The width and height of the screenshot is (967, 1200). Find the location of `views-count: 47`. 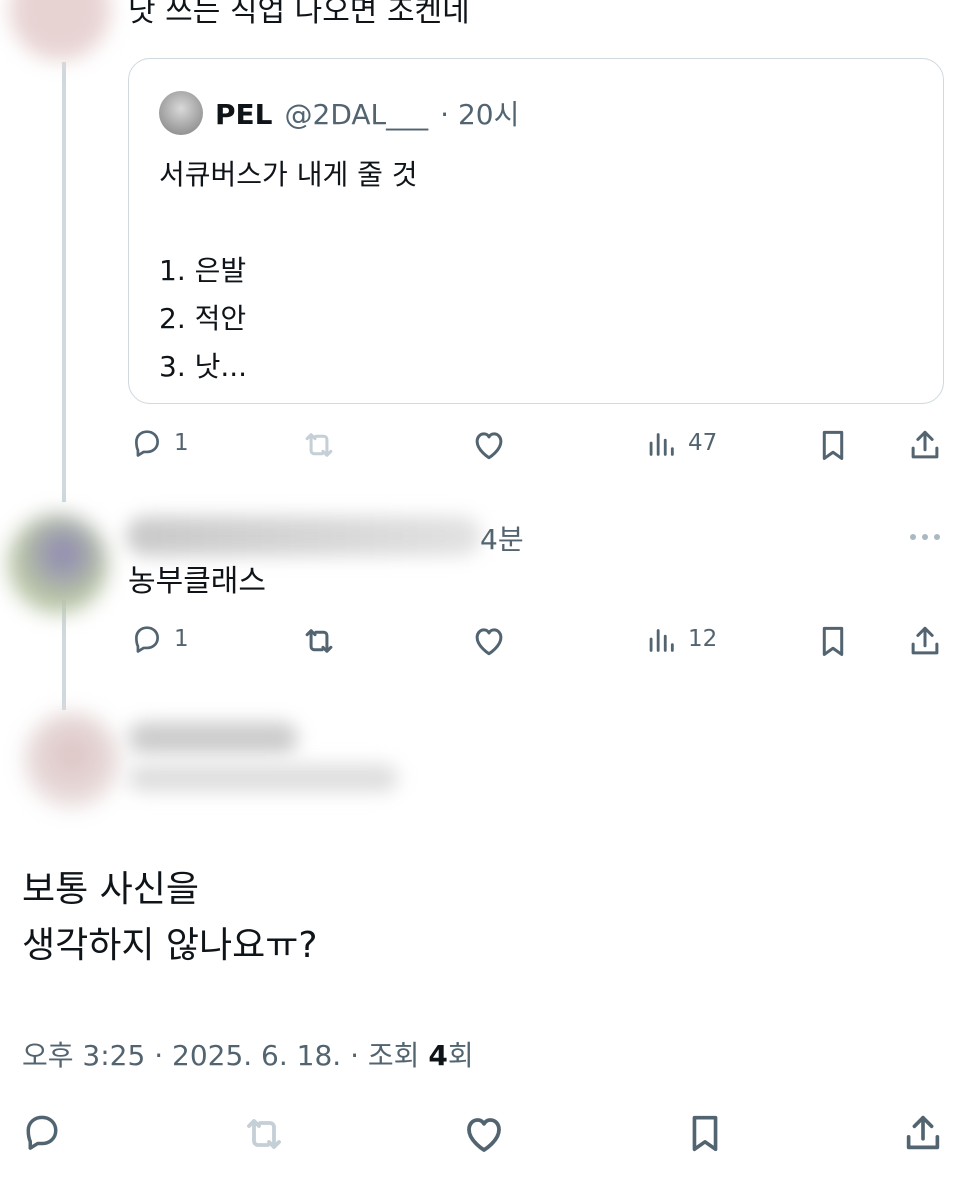

views-count: 47 is located at coordinates (703, 443).